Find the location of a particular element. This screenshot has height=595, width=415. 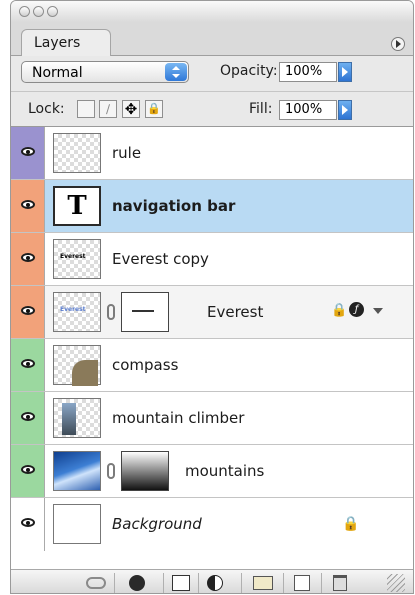

layer-row-mountain-climber: mountain climber is located at coordinates (212, 418).